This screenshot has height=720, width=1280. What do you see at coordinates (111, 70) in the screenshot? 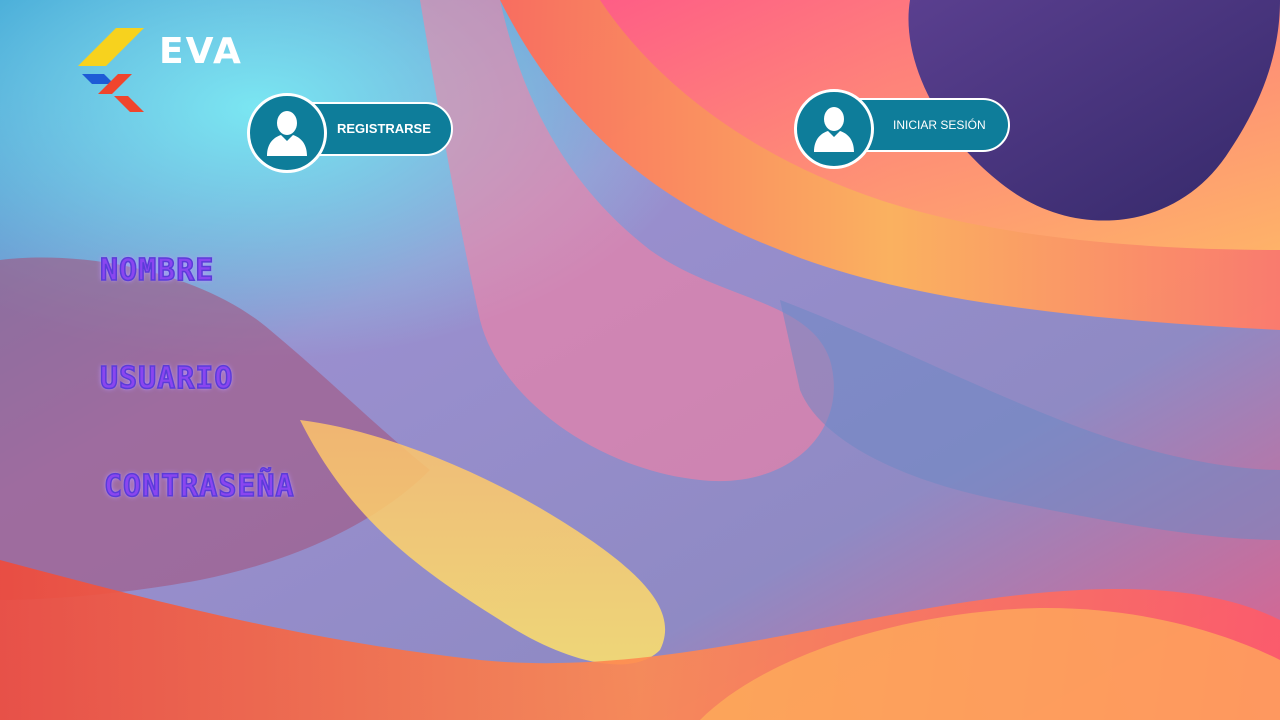
I see `eva-logo-icon` at bounding box center [111, 70].